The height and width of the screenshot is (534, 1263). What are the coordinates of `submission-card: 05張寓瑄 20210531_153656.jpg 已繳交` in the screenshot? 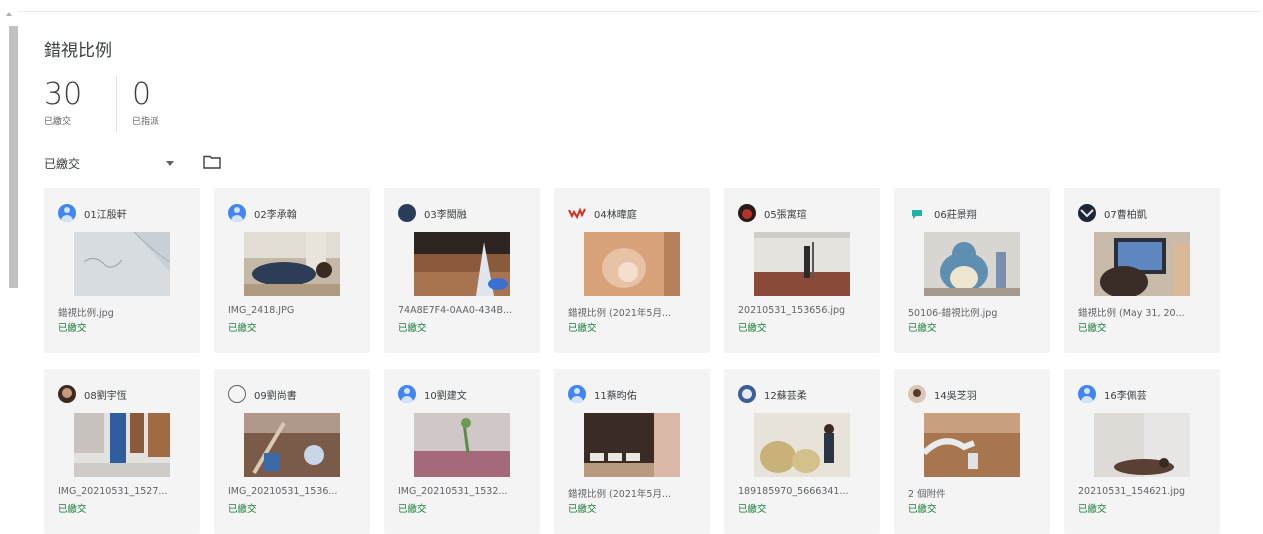 It's located at (802, 270).